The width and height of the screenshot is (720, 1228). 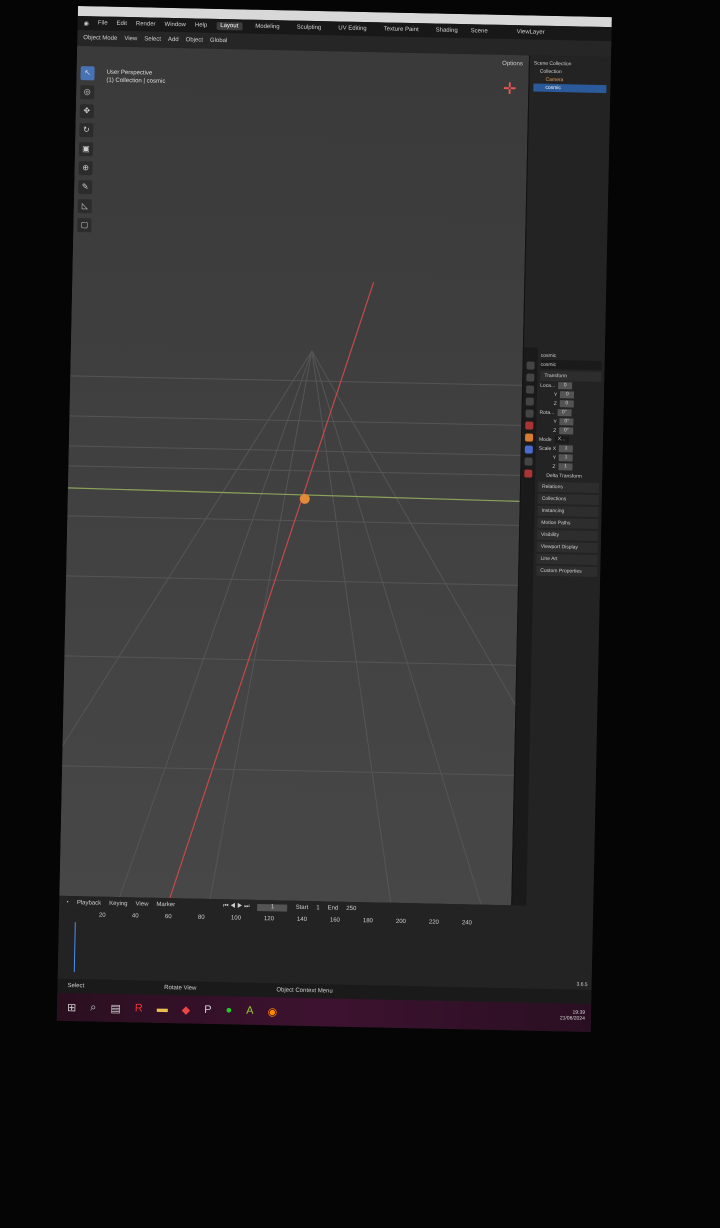 I want to click on panel-collections: Collections, so click(x=568, y=499).